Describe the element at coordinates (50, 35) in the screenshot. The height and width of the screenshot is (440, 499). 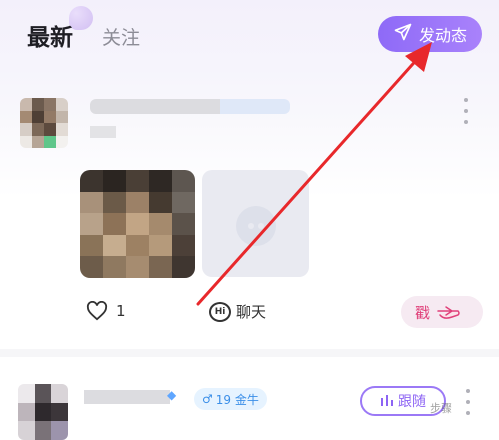
I see `tab-latest: 最新` at that location.